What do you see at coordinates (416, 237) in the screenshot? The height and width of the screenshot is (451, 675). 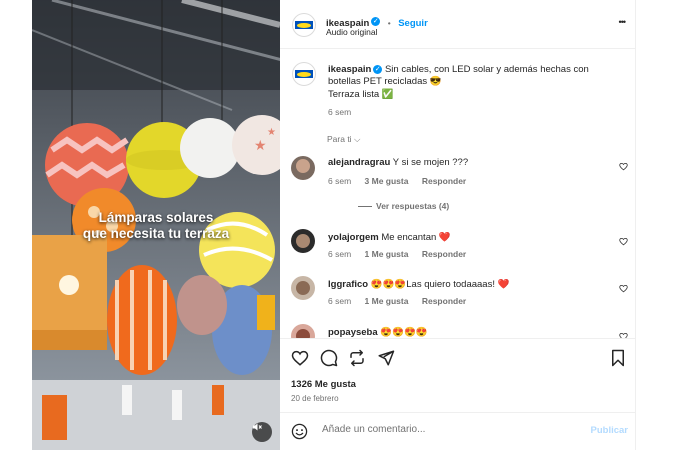 I see `comment-text: Me encantan ❤️` at bounding box center [416, 237].